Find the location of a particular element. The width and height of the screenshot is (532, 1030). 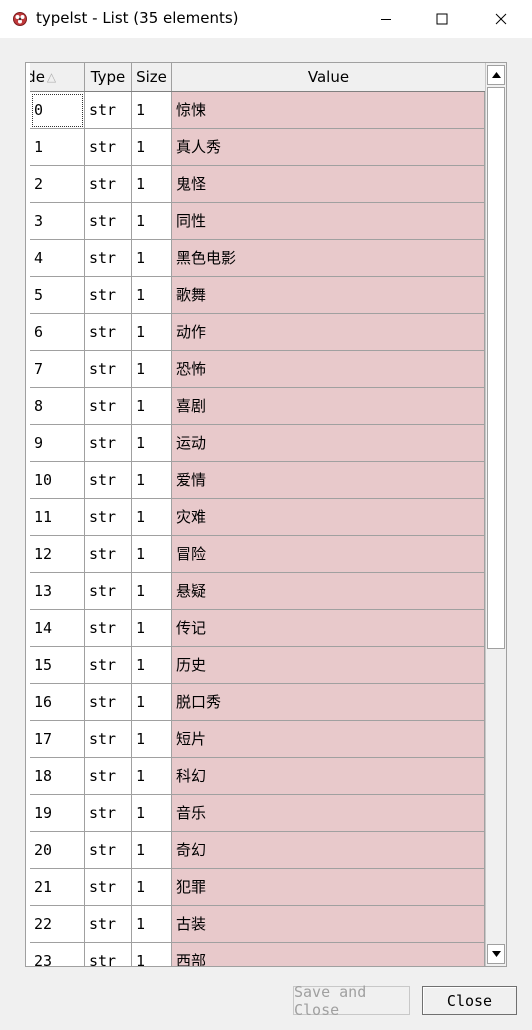

table-row: 20 str 1 奇幻 is located at coordinates (257, 850).